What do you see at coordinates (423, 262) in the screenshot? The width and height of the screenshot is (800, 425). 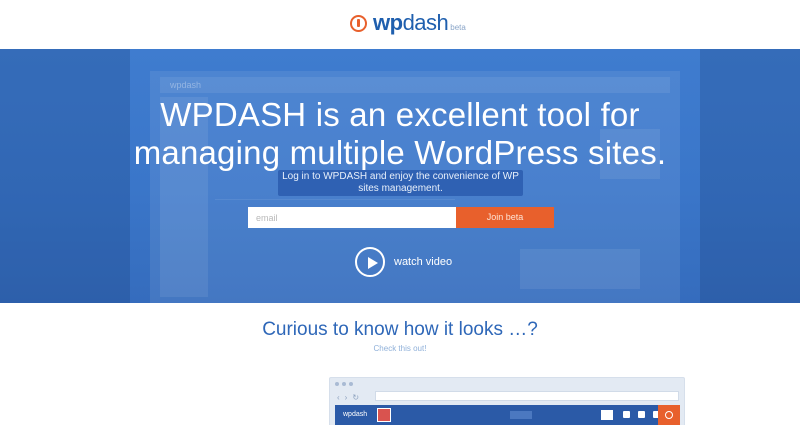 I see `watch-video-label: watch video` at bounding box center [423, 262].